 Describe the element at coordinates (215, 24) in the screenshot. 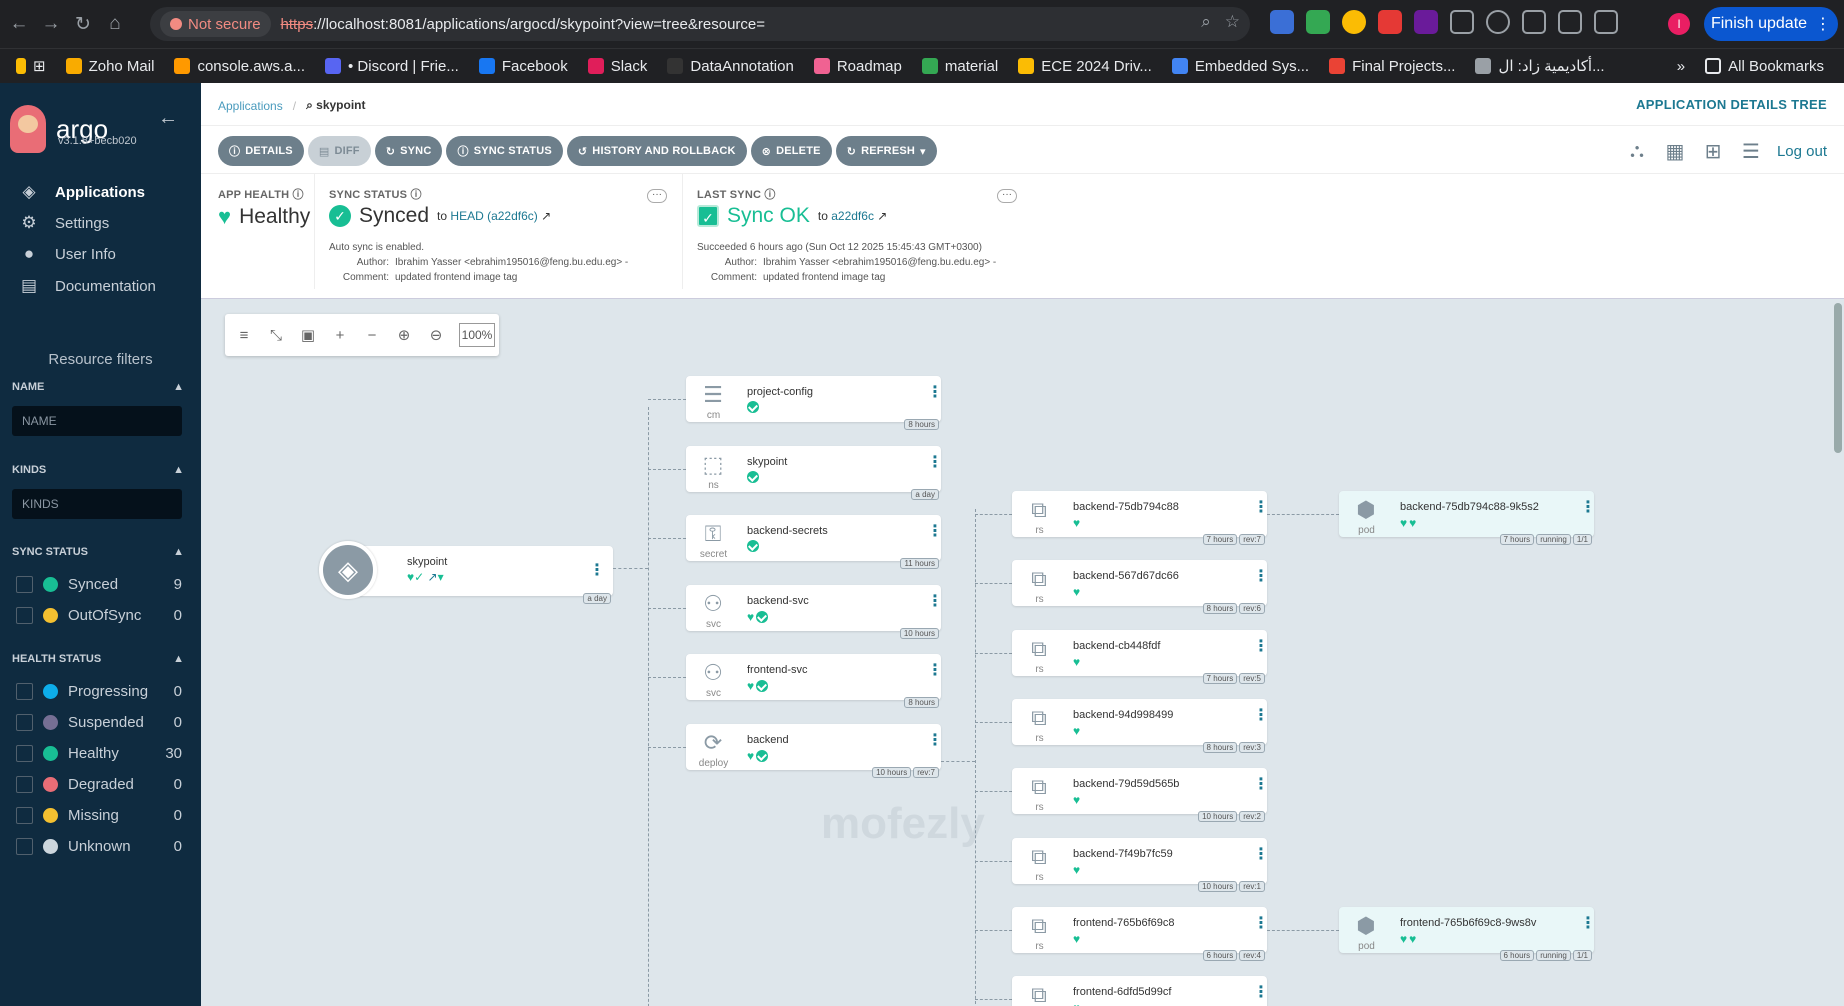

I see `not-secure-badge: Not secure` at that location.